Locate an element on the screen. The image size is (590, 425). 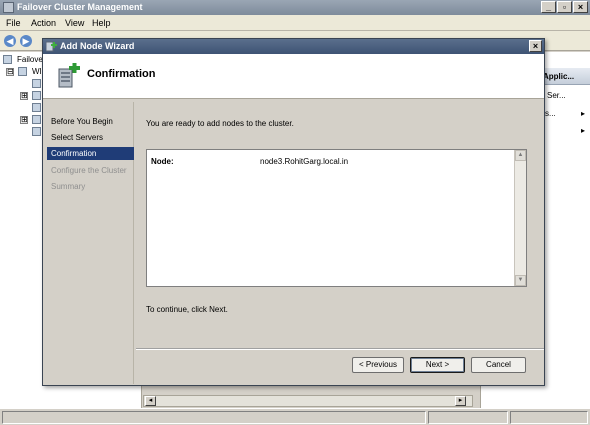
close-button: × is located at coordinates (580, 7).